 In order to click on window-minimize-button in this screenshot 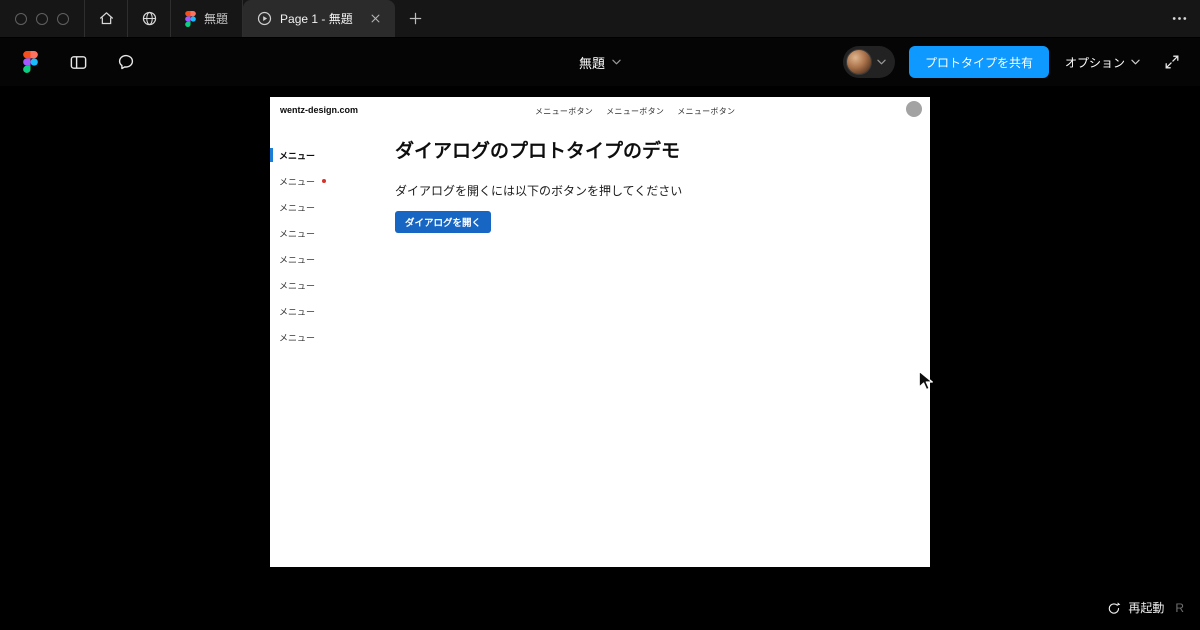, I will do `click(42, 18)`.